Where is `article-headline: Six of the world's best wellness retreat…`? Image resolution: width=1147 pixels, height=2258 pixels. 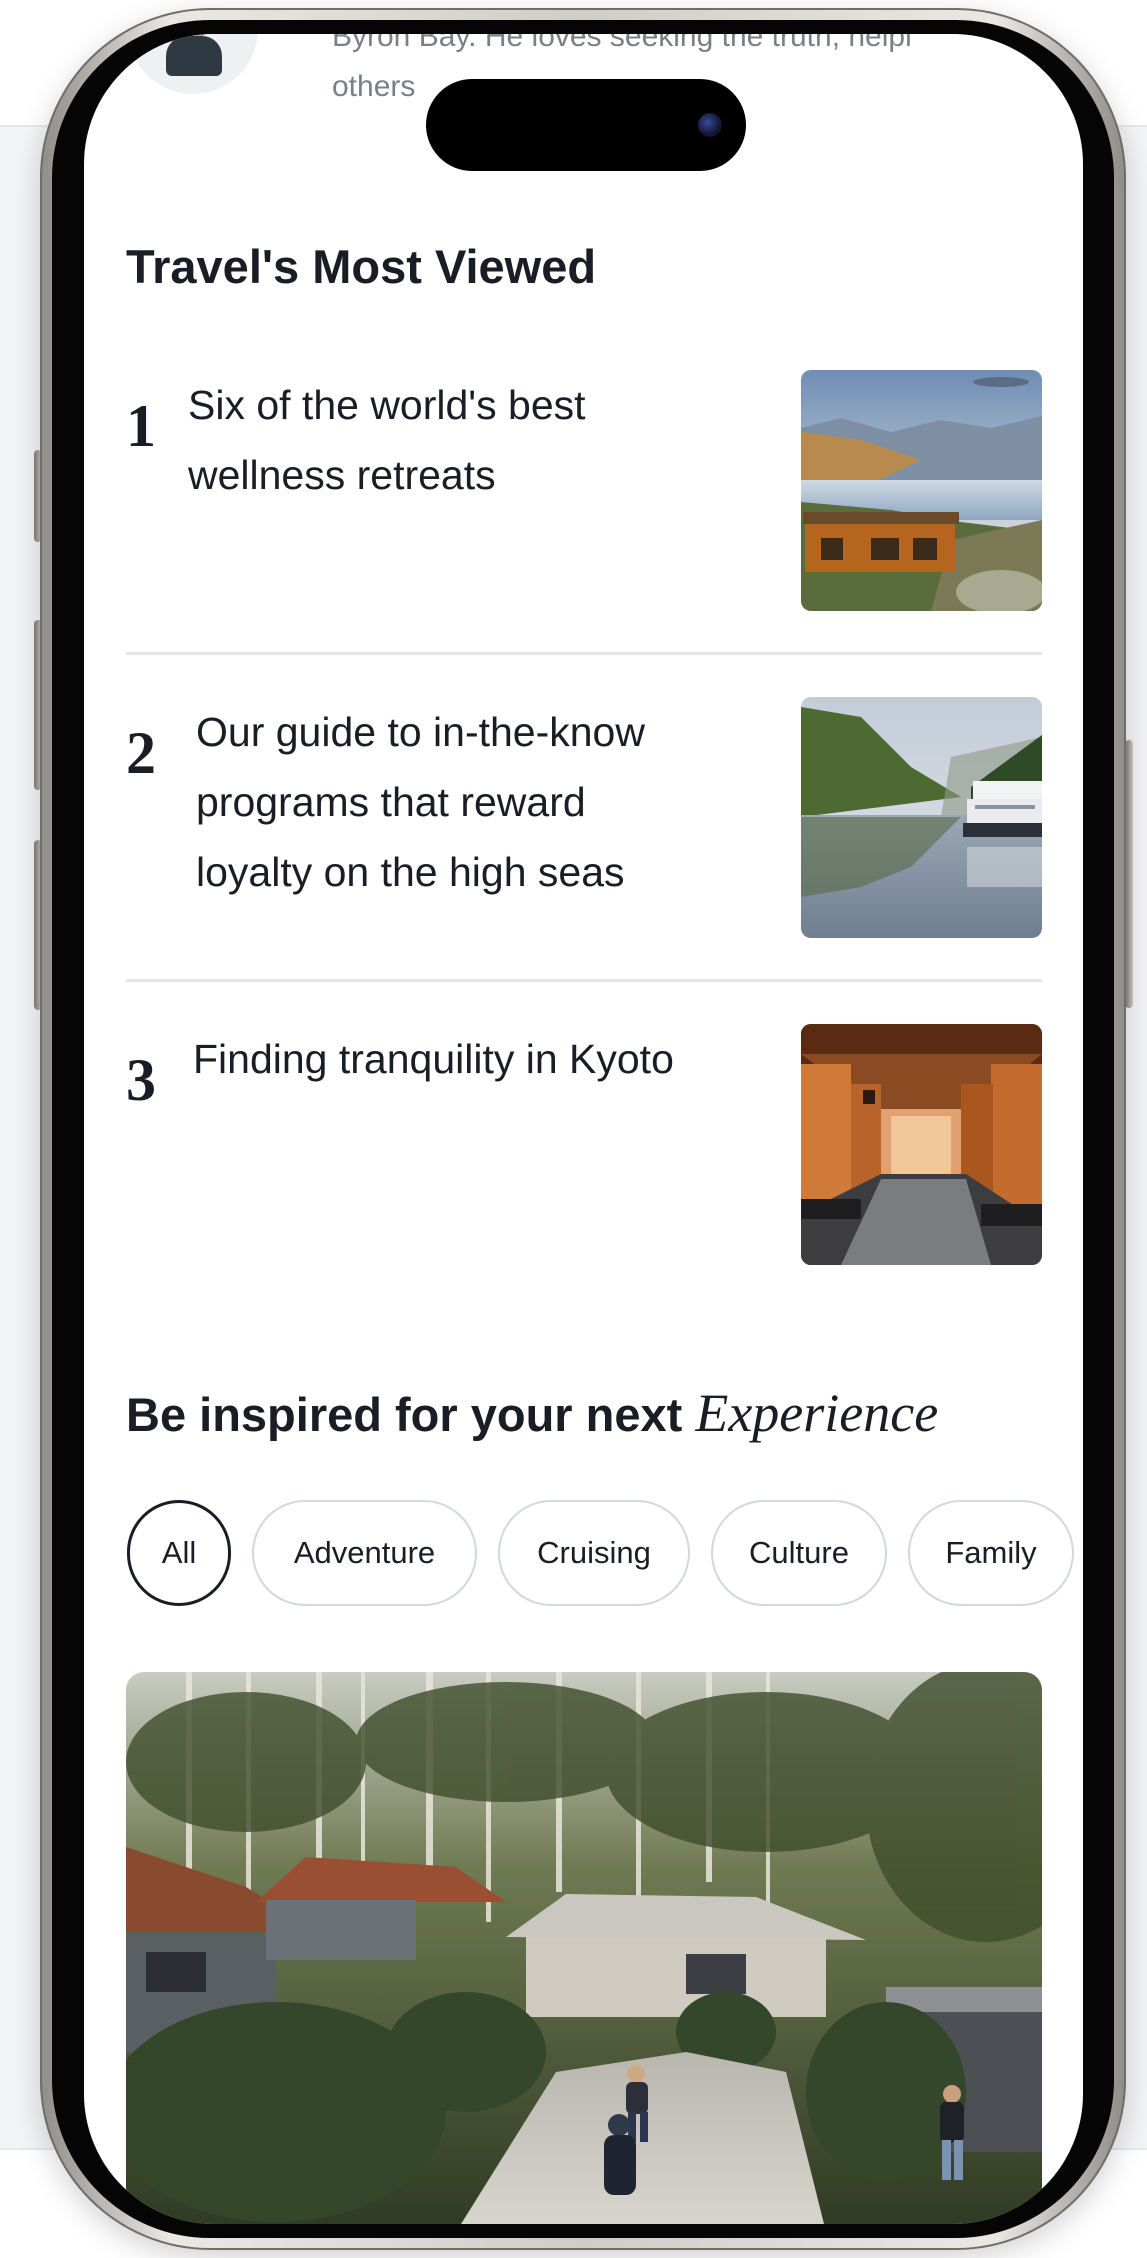 article-headline: Six of the world's best wellness retreat… is located at coordinates (468, 440).